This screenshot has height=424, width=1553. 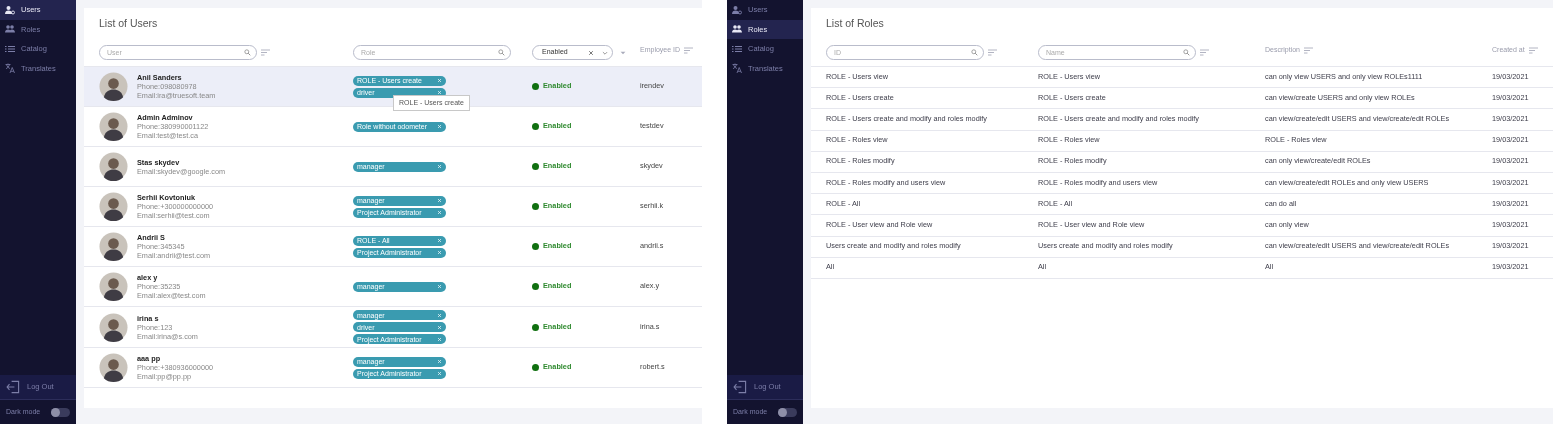 I want to click on clear-icon, so click(x=591, y=52).